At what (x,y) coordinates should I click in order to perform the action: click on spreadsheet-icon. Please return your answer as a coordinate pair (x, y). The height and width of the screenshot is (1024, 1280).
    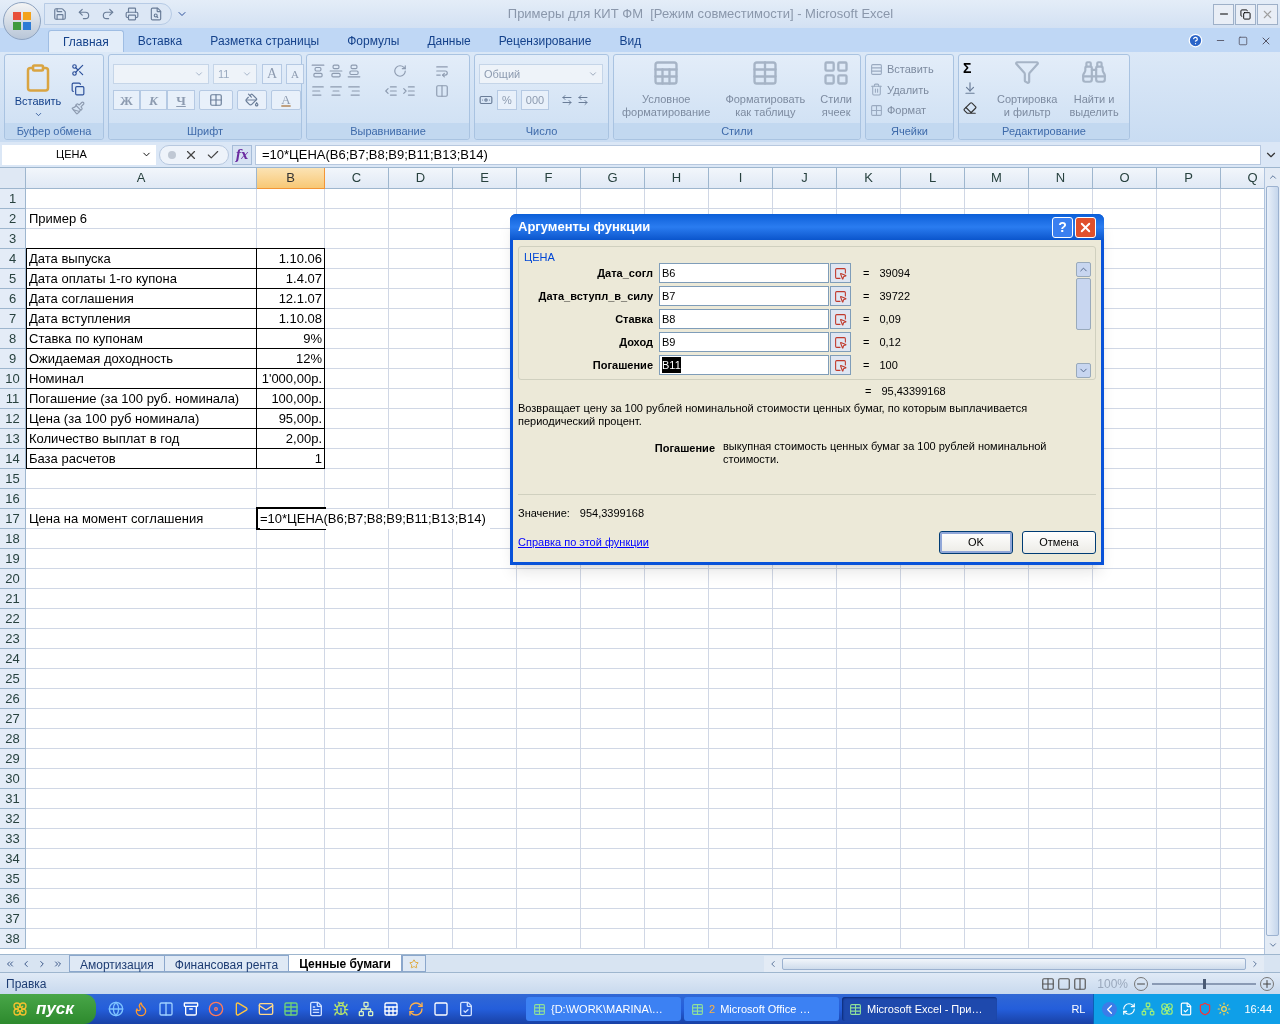
    Looking at the image, I should click on (291, 1009).